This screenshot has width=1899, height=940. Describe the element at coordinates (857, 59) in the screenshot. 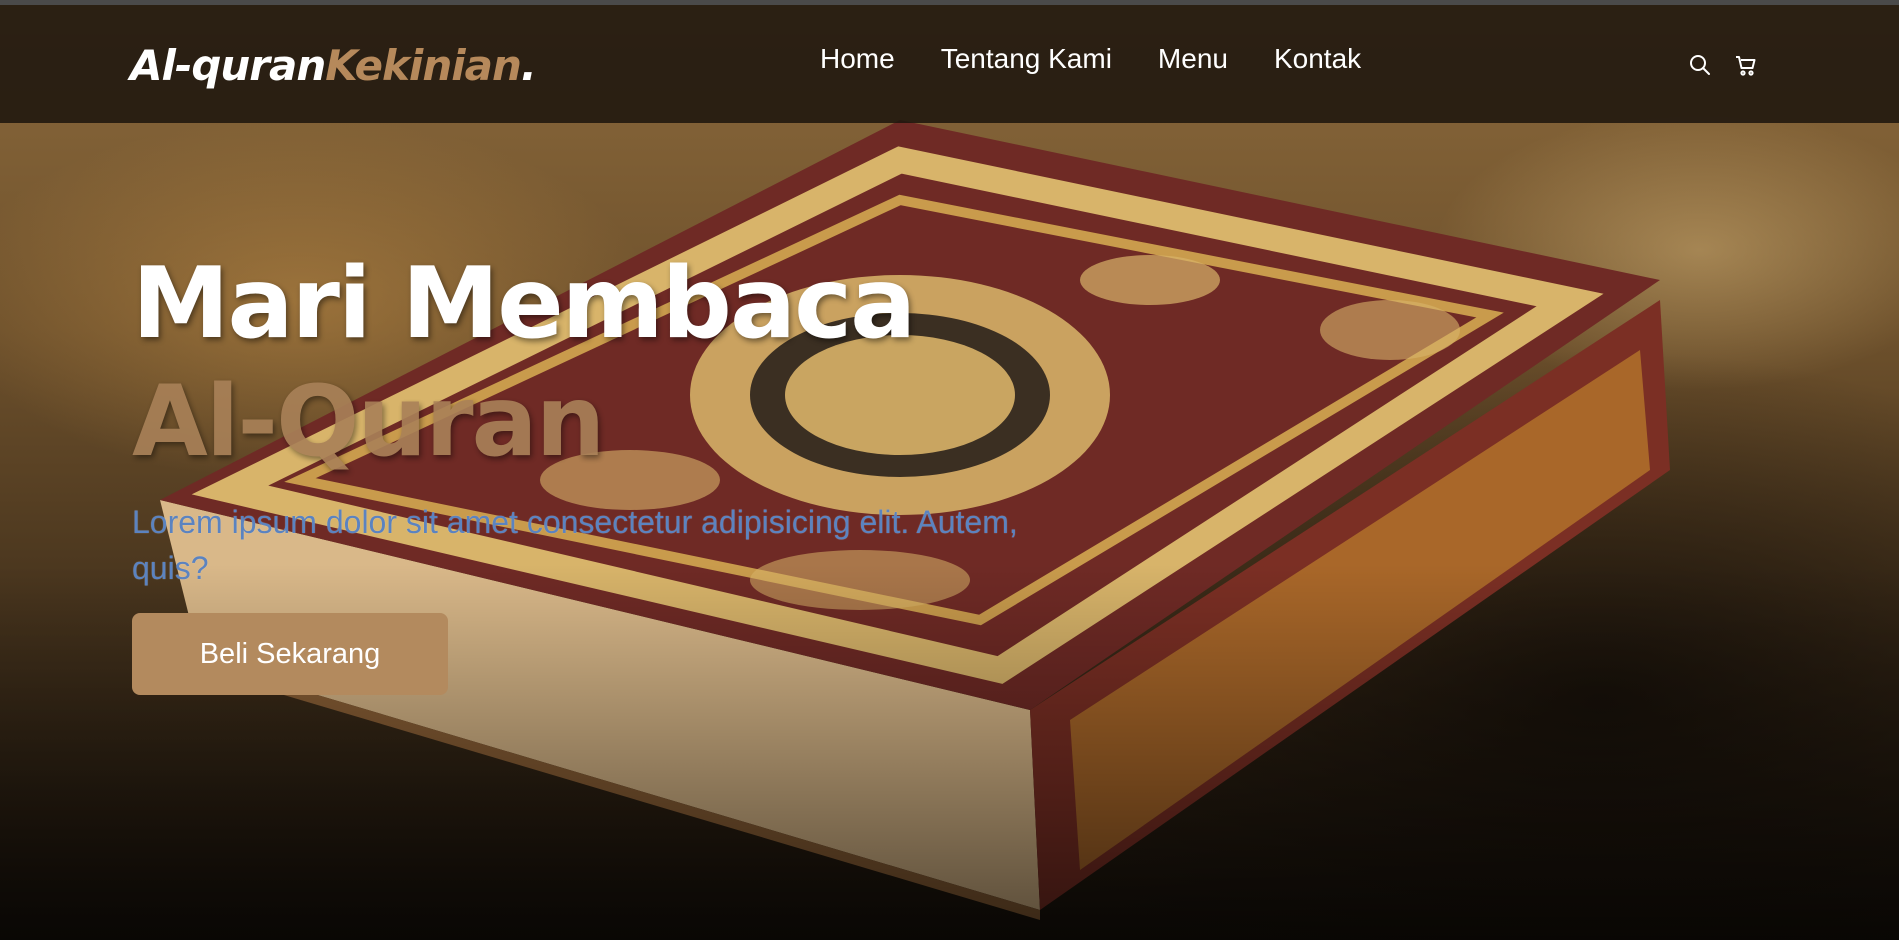

I see `nav-link-home: Home` at that location.